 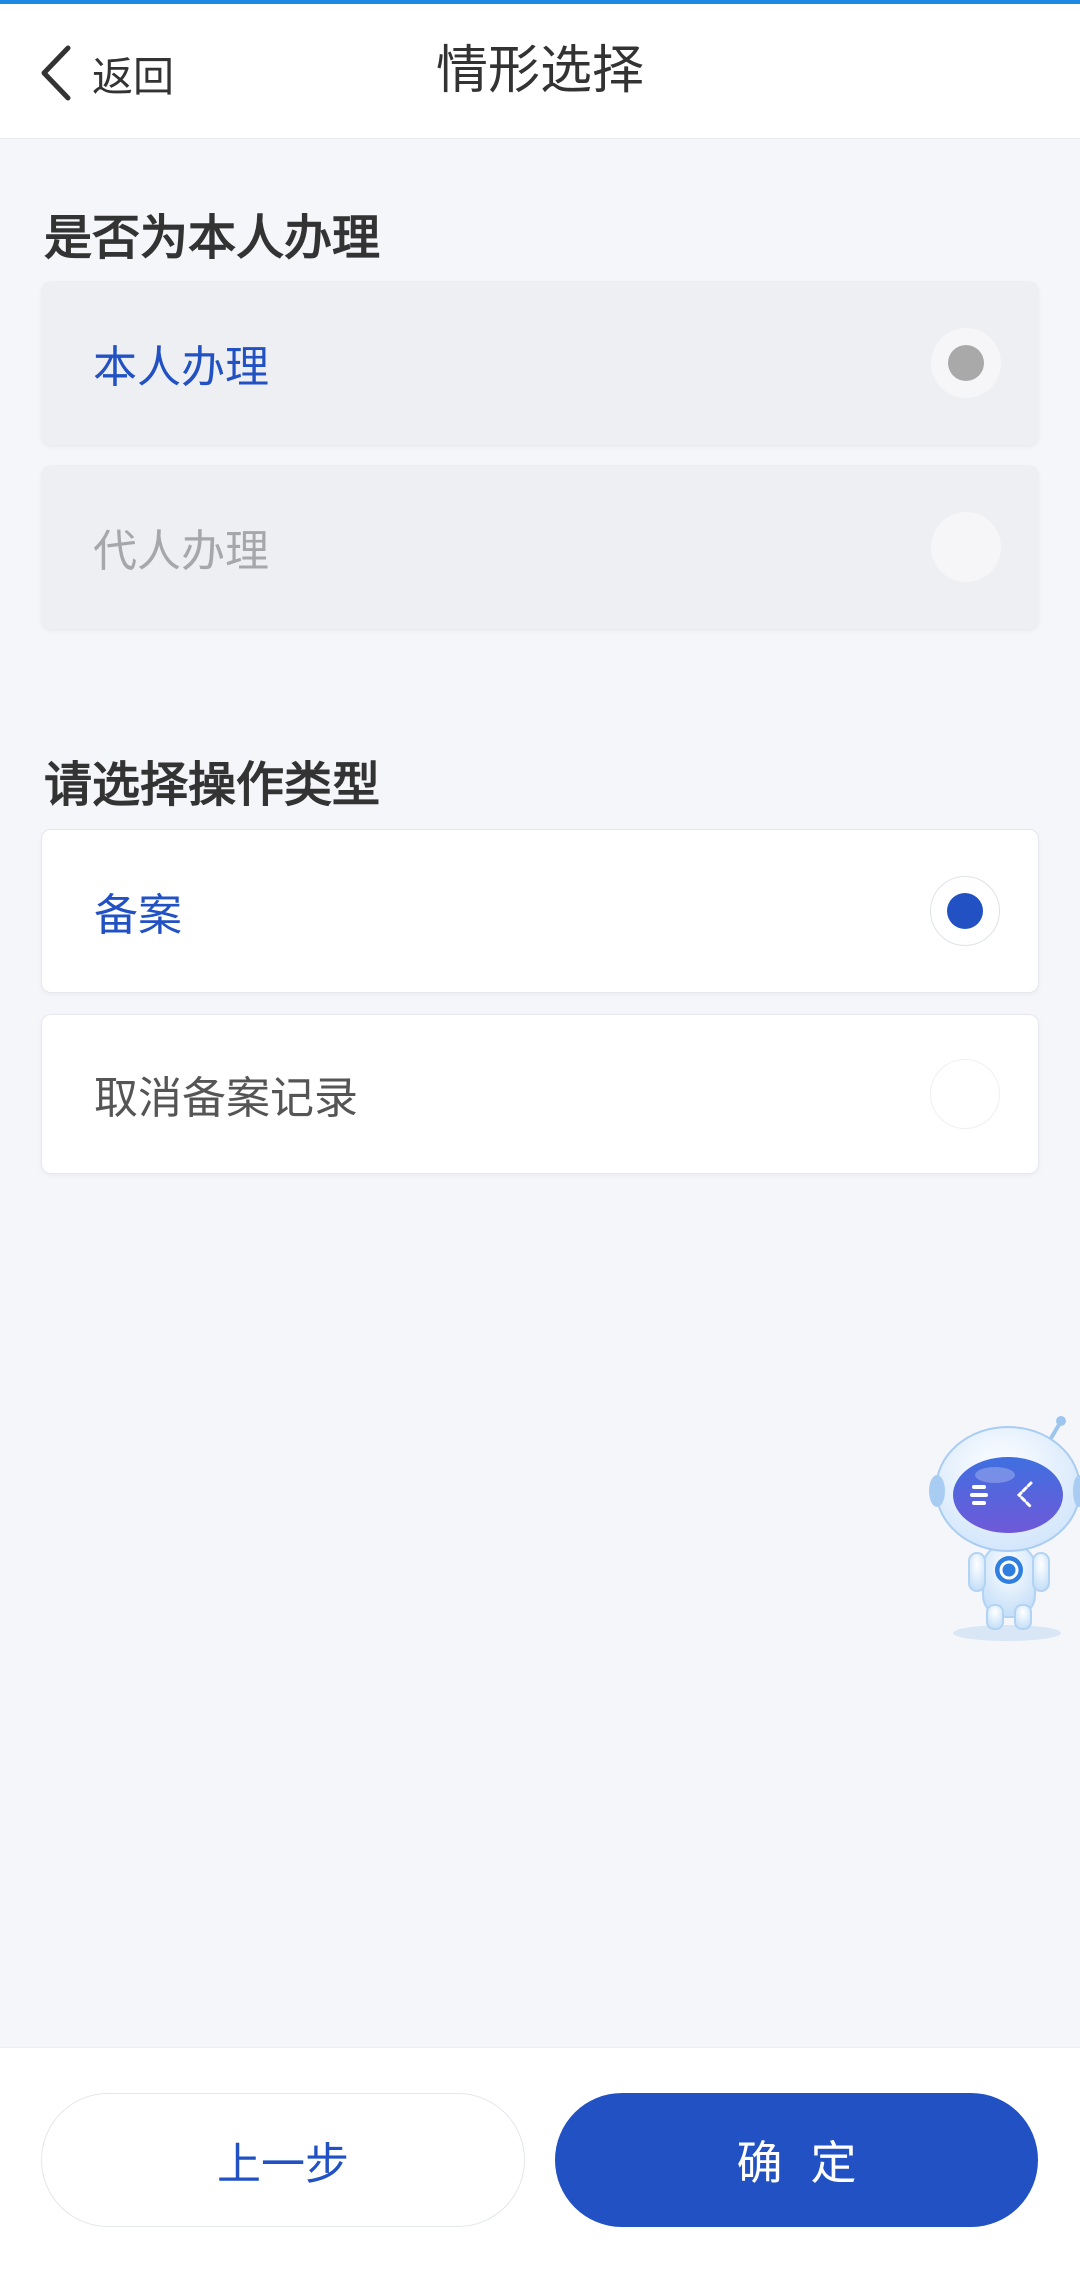 What do you see at coordinates (181, 551) in the screenshot?
I see `option-label: 代人办理` at bounding box center [181, 551].